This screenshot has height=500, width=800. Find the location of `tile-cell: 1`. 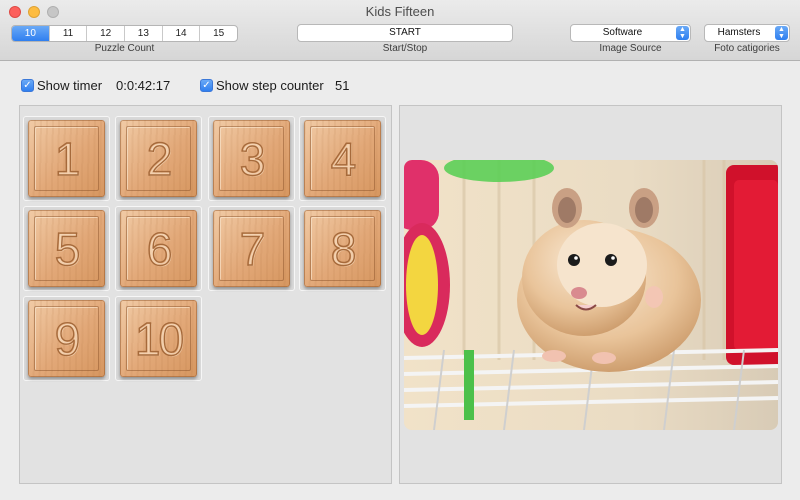

tile-cell: 1 is located at coordinates (66, 158).